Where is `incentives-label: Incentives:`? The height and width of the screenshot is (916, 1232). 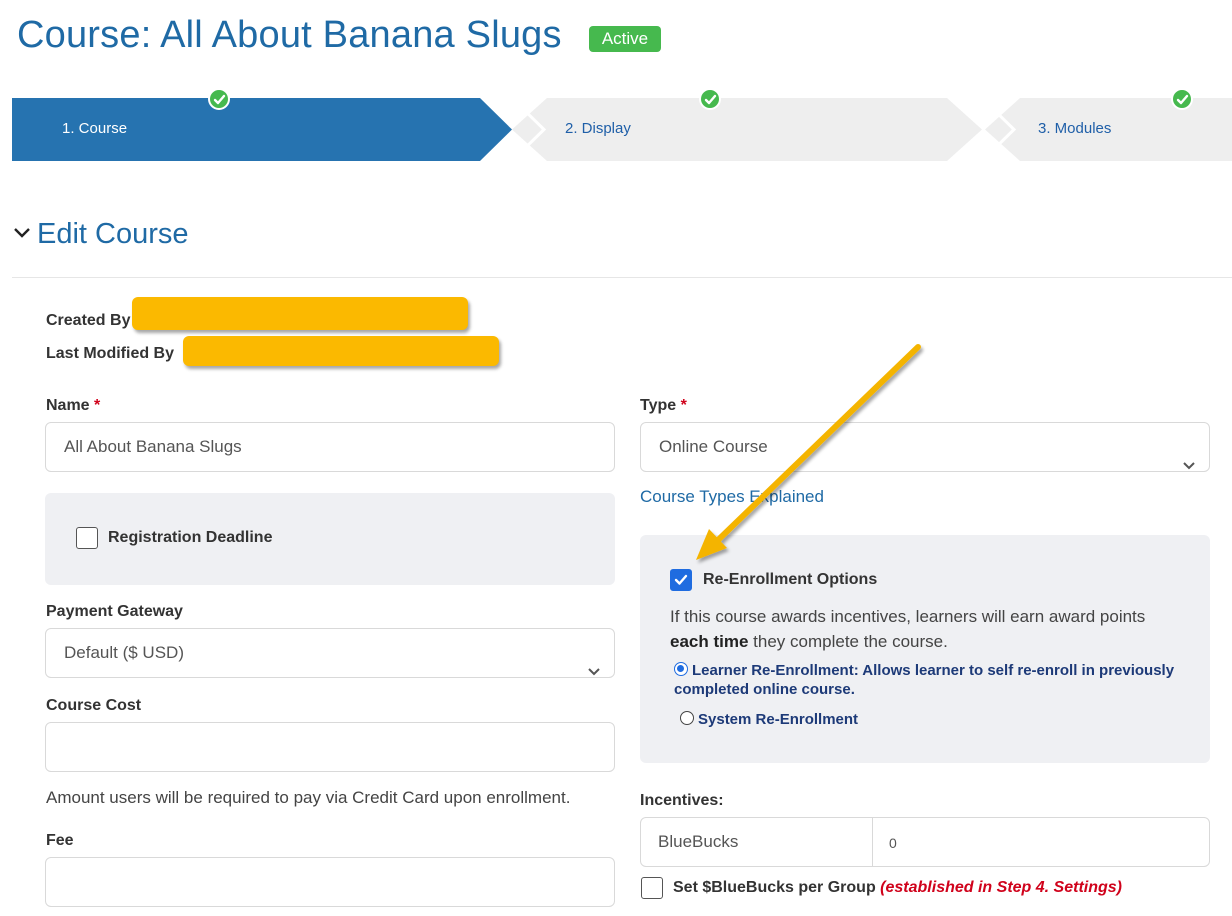
incentives-label: Incentives: is located at coordinates (682, 800).